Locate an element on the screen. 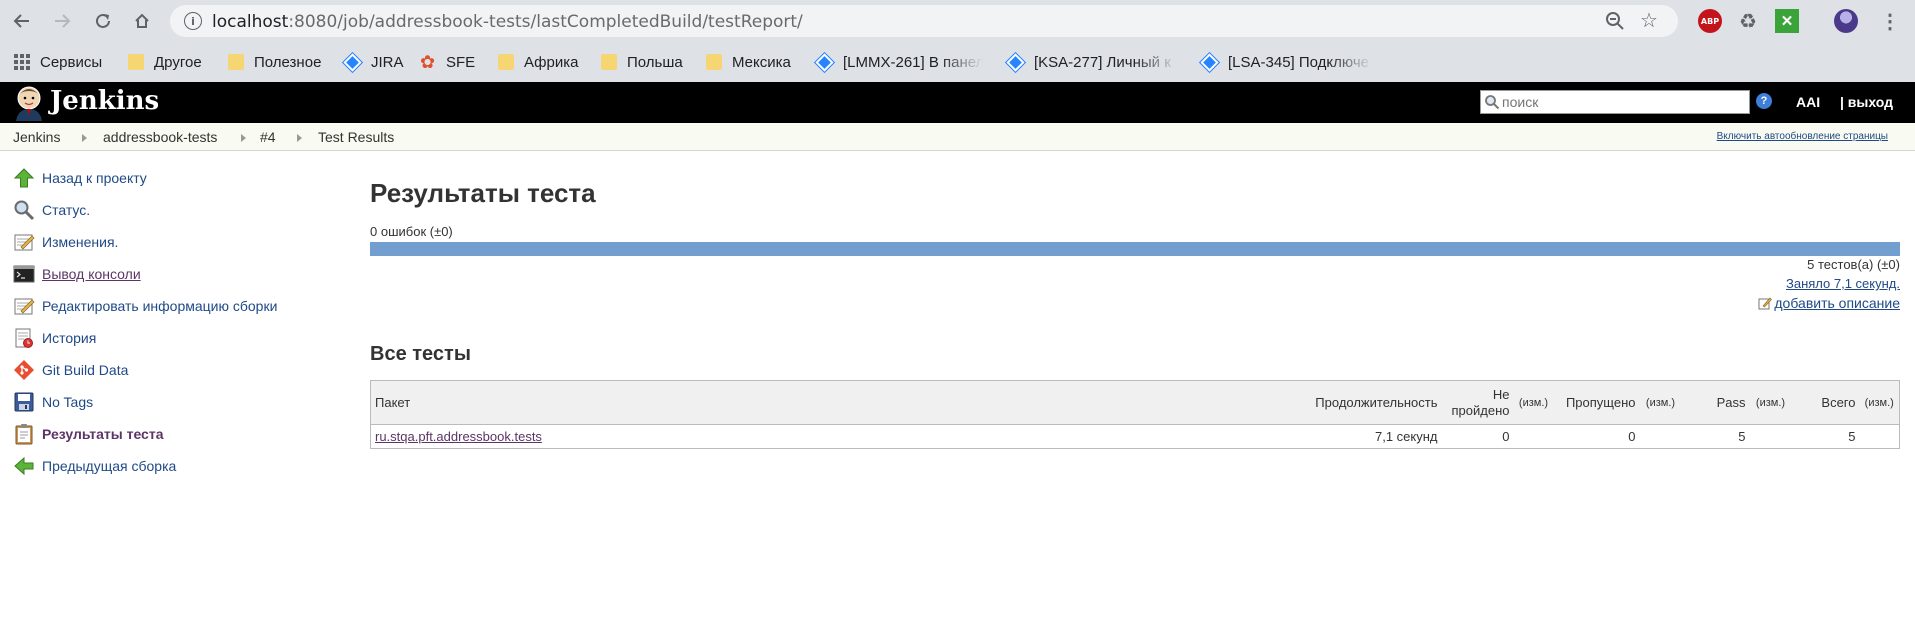 The height and width of the screenshot is (617, 1915). task-status: Статус. is located at coordinates (51, 210).